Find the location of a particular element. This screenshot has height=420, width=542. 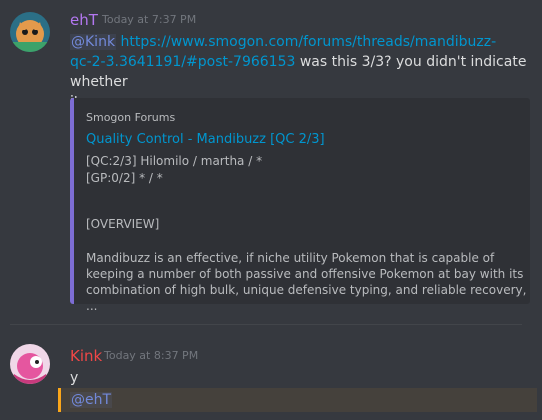

embed-provider: Smogon Forums is located at coordinates (130, 118).